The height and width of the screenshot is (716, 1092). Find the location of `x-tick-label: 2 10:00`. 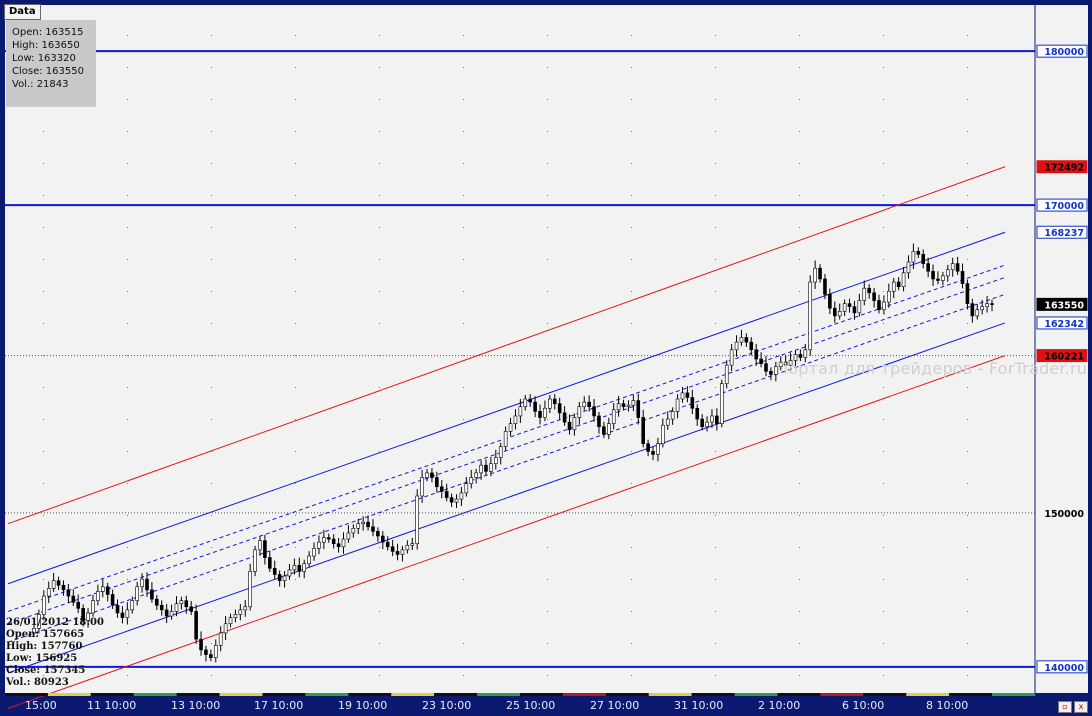

x-tick-label: 2 10:00 is located at coordinates (779, 705).